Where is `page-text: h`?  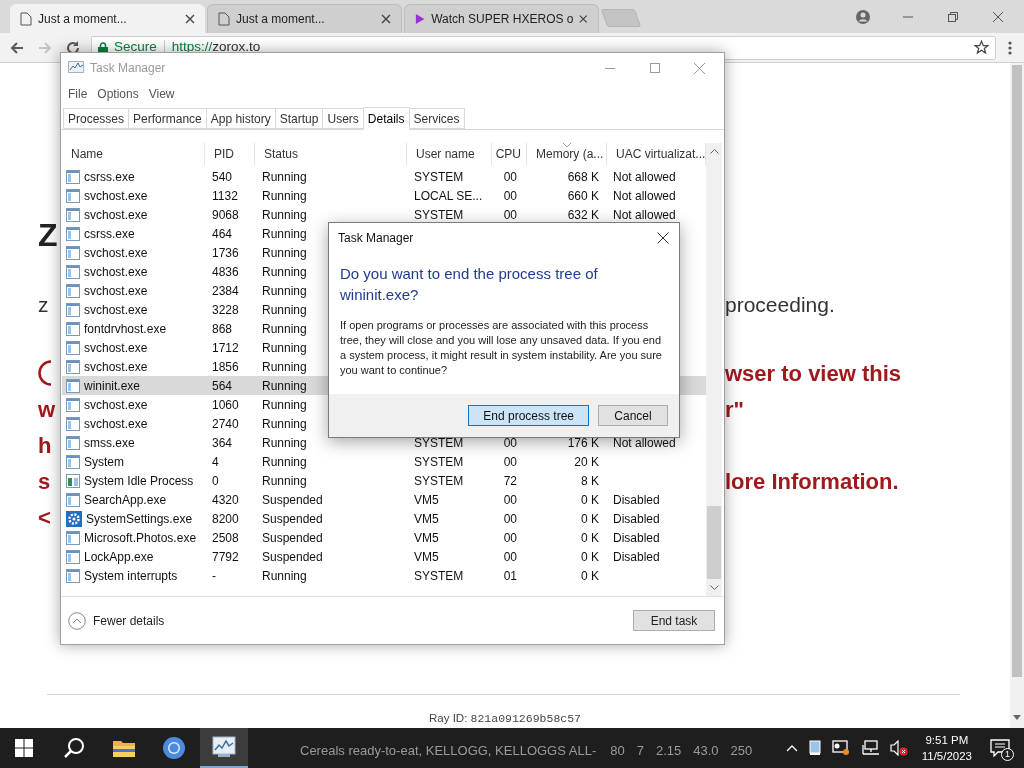
page-text: h is located at coordinates (45, 445).